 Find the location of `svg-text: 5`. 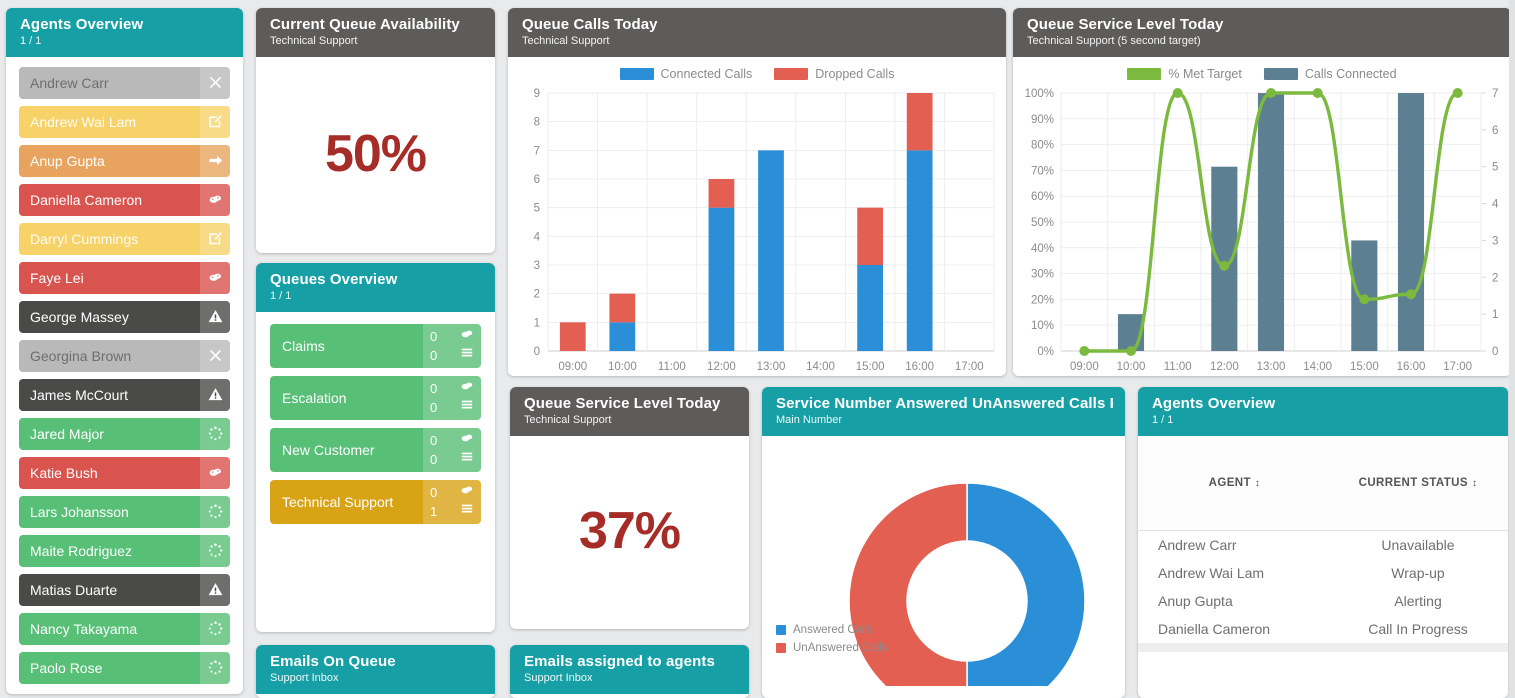

svg-text: 5 is located at coordinates (1495, 168).